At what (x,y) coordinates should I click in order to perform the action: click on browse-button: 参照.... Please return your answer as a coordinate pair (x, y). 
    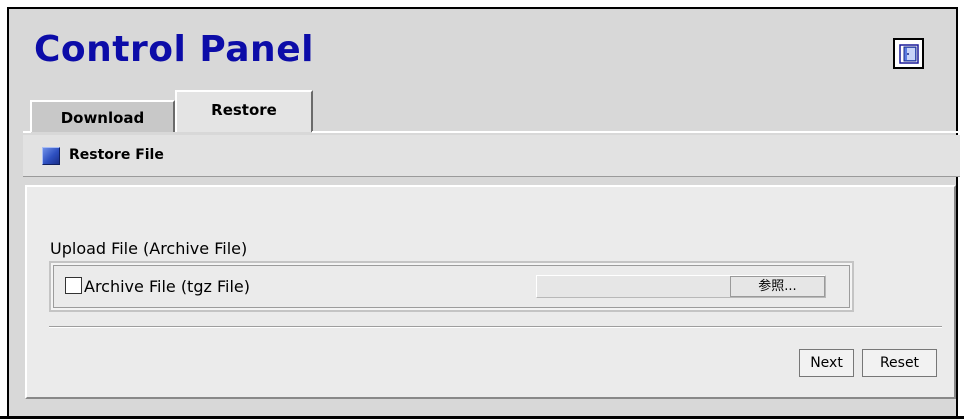
    Looking at the image, I should click on (777, 286).